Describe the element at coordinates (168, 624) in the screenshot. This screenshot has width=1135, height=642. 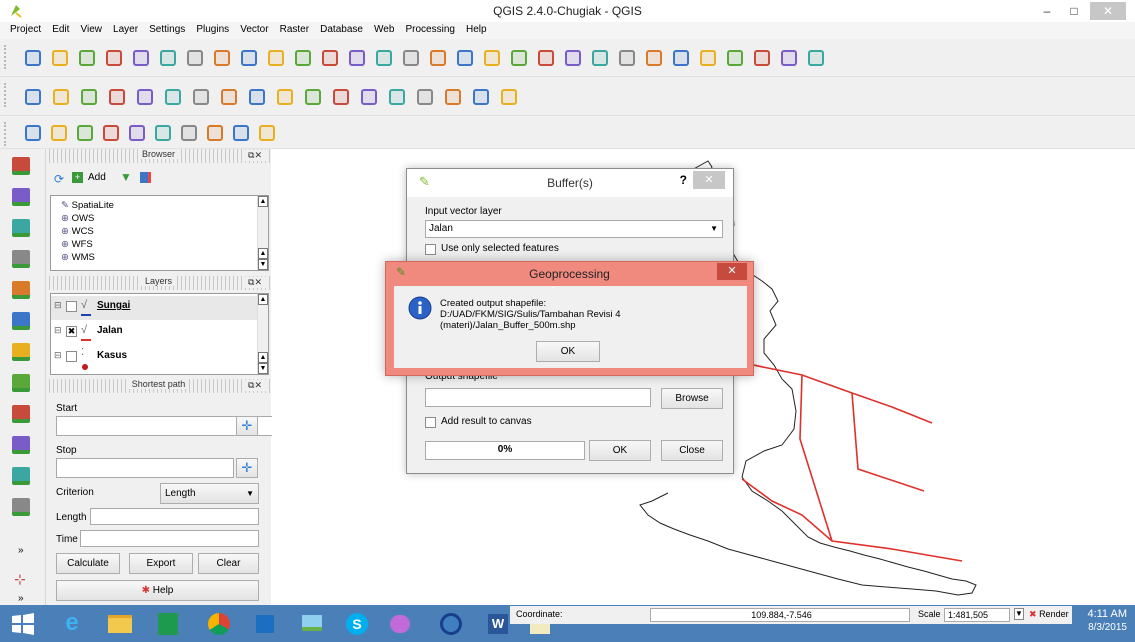
I see `store-icon` at that location.